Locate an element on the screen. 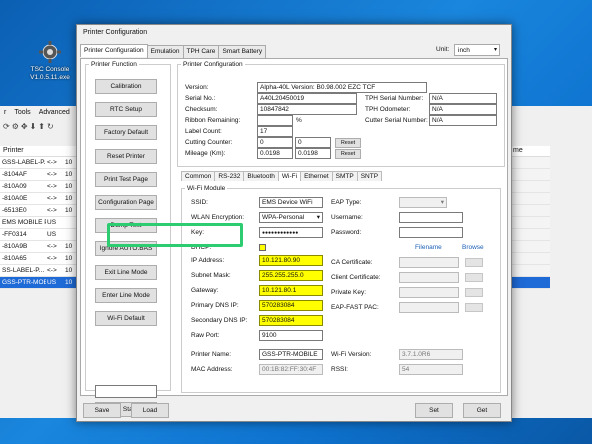 The height and width of the screenshot is (444, 592). gear-icon is located at coordinates (50, 52).